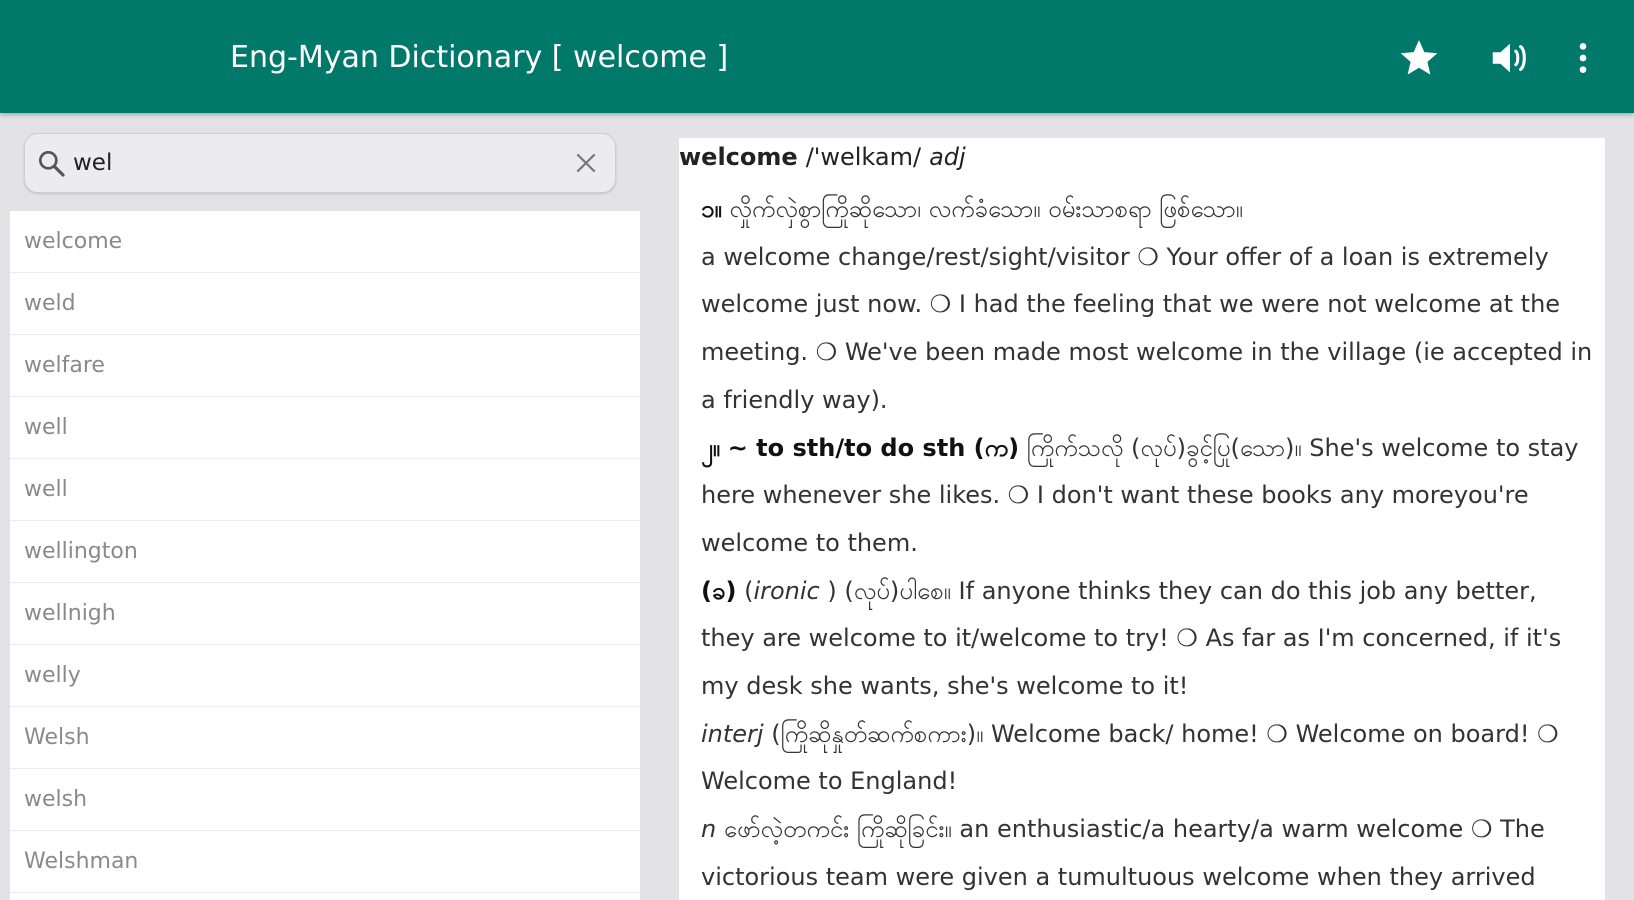 The image size is (1634, 900). What do you see at coordinates (786, 590) in the screenshot?
I see `usage-label: ironic` at bounding box center [786, 590].